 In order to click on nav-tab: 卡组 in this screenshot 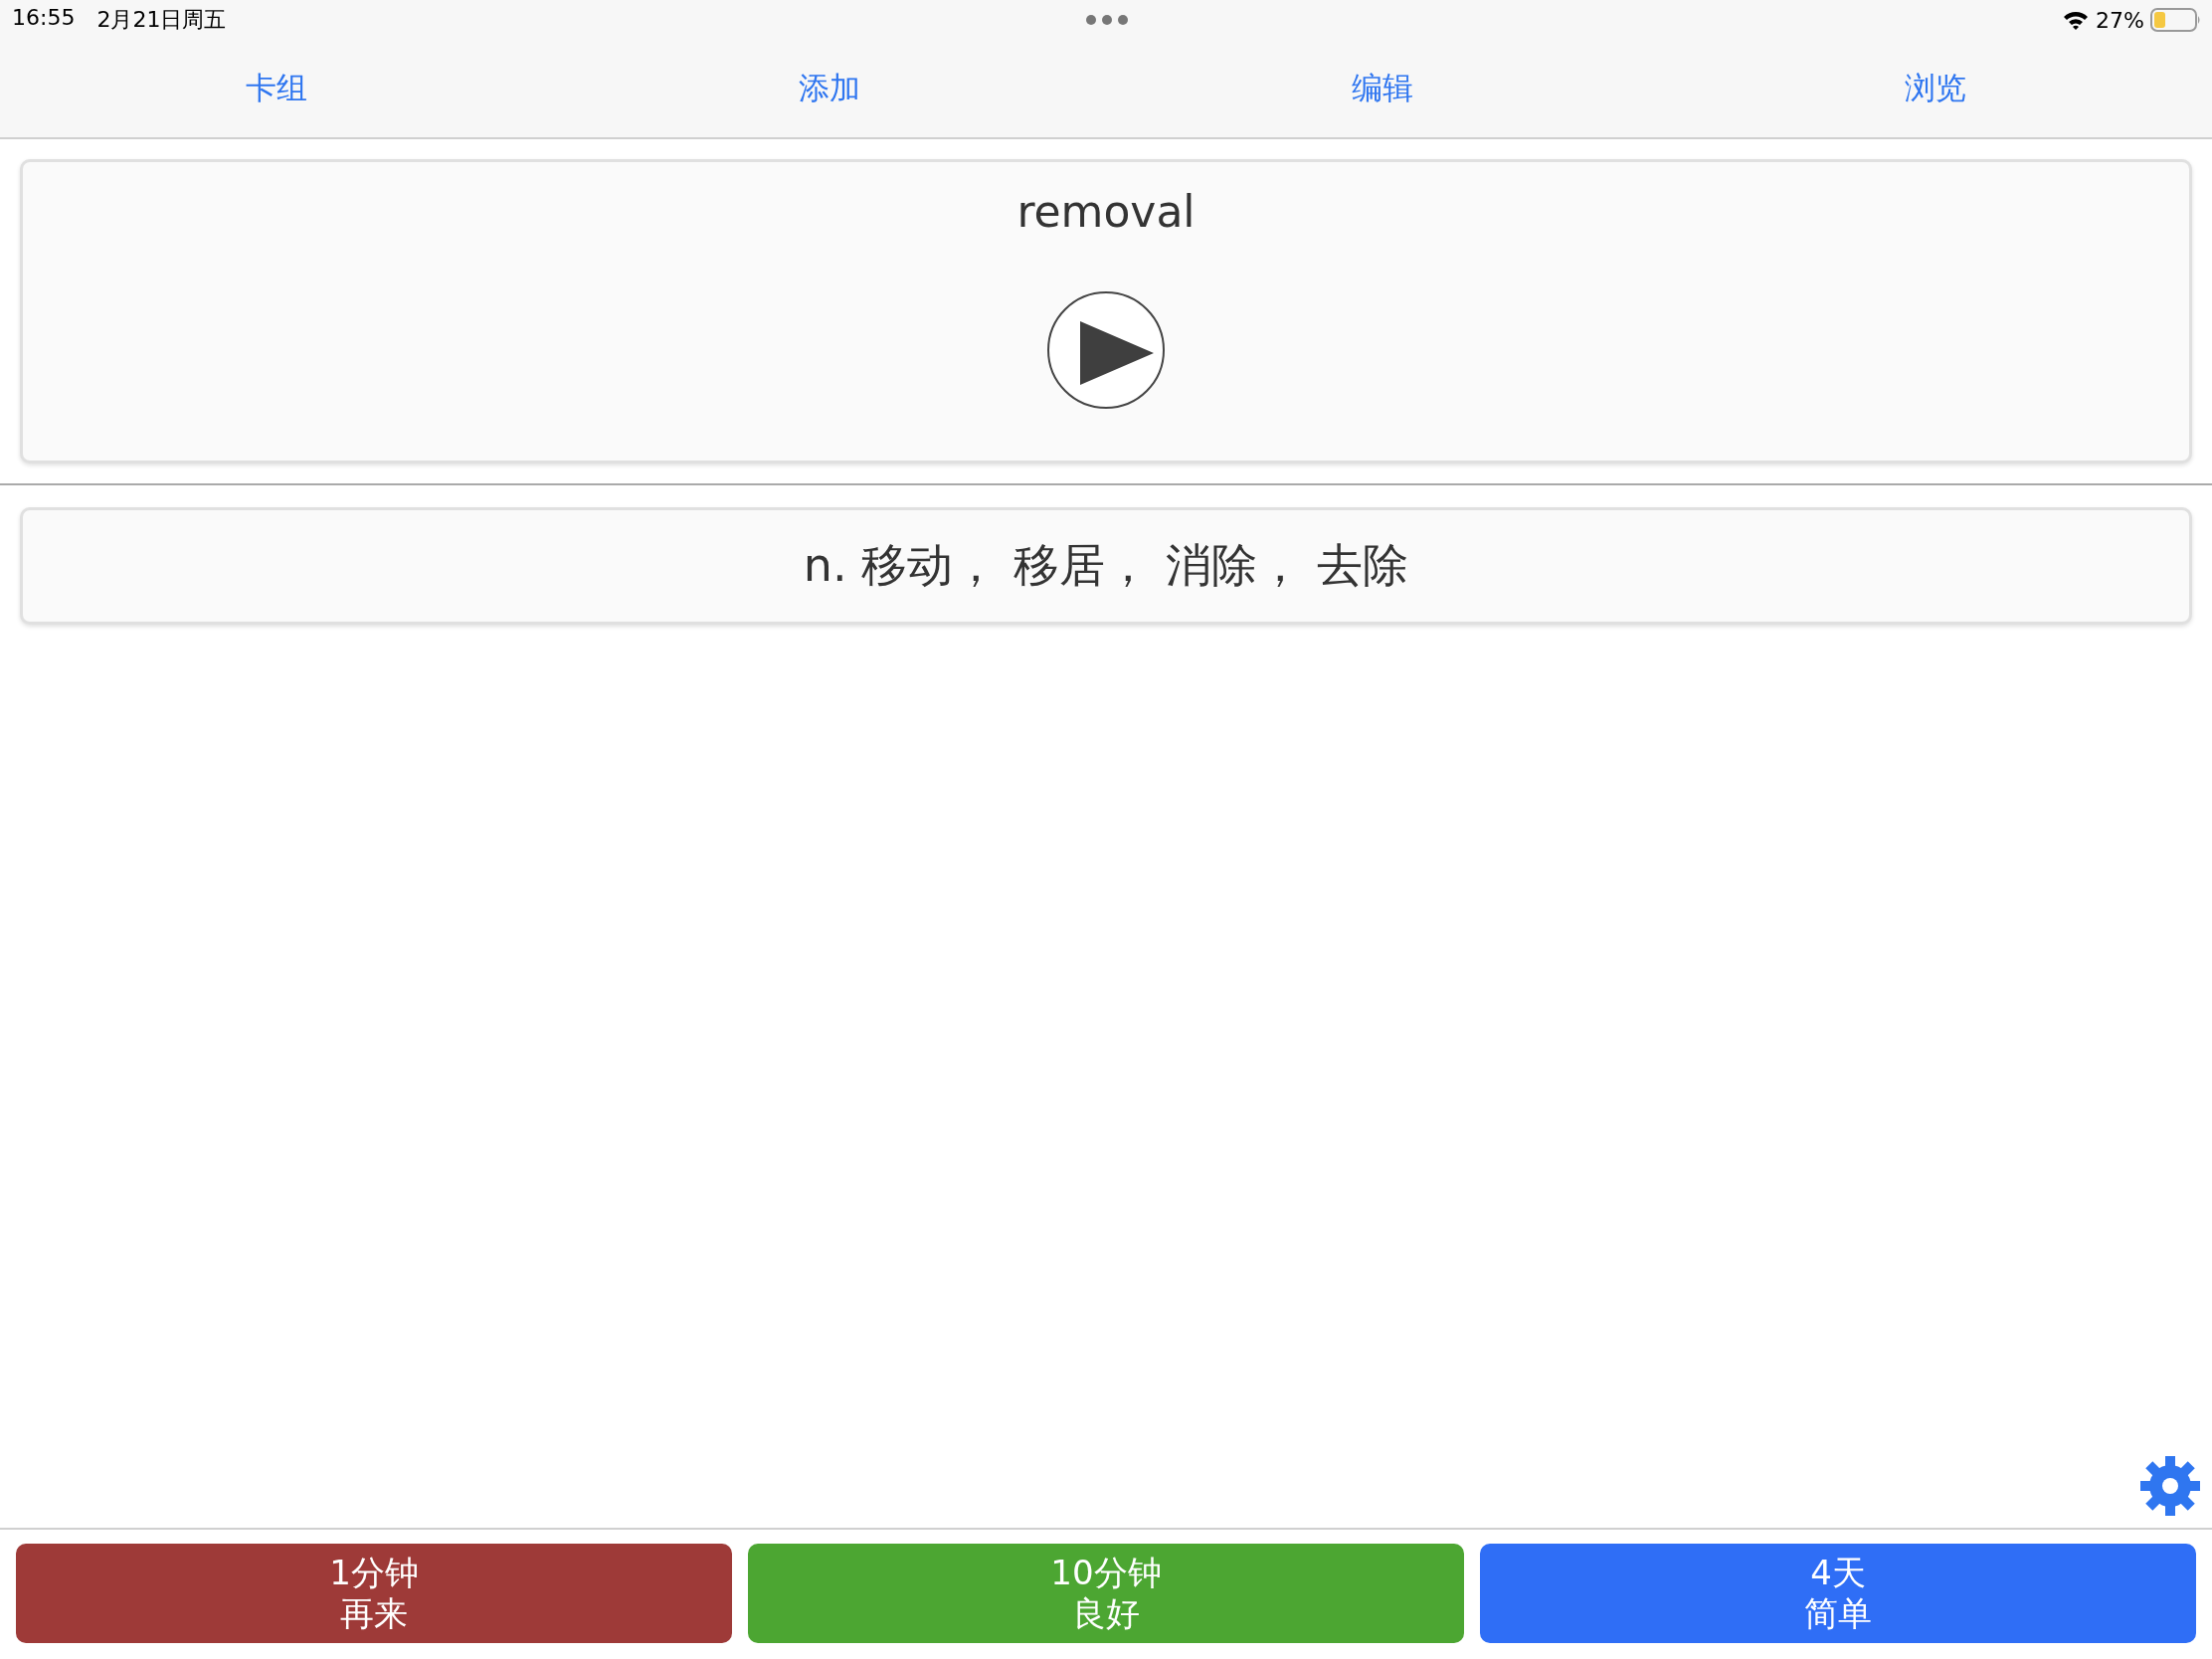, I will do `click(276, 88)`.